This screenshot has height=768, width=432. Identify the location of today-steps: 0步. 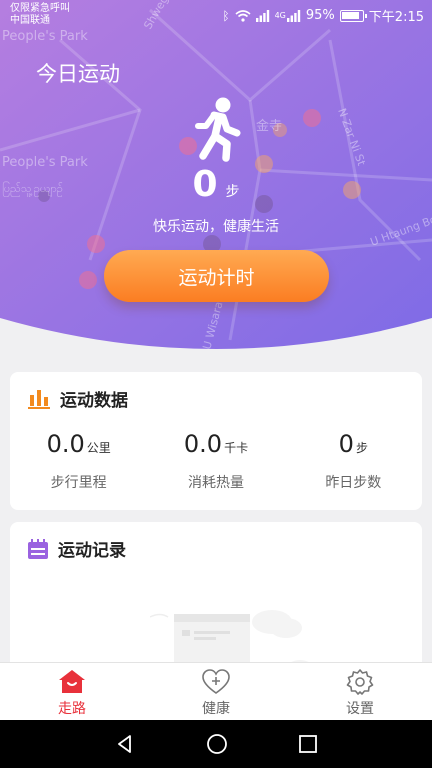
(216, 184).